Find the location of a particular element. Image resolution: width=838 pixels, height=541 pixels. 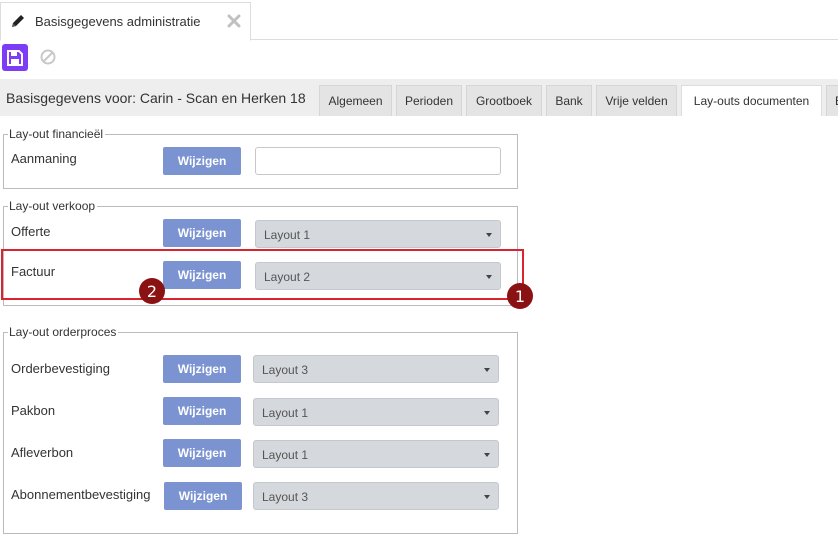

afleverbon-layout-select: Layout 1 is located at coordinates (376, 454).